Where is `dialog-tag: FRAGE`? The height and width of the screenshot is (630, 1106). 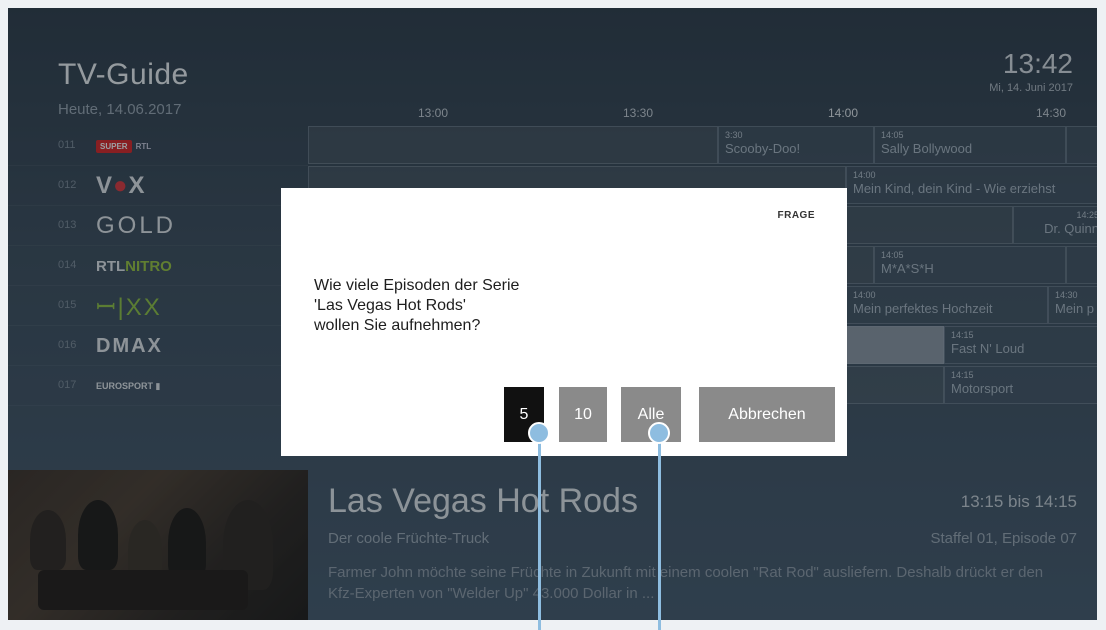
dialog-tag: FRAGE is located at coordinates (796, 215).